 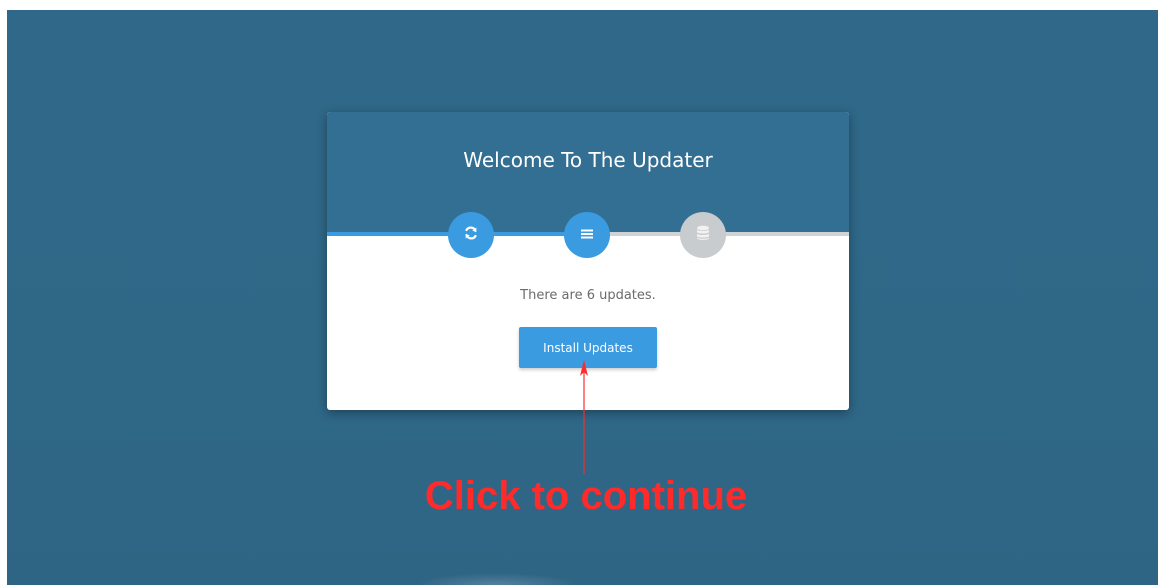 I want to click on step-refresh, so click(x=471, y=235).